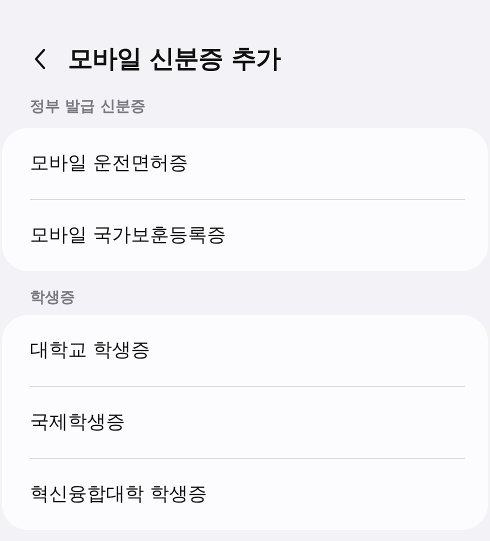 The height and width of the screenshot is (541, 490). Describe the element at coordinates (109, 163) in the screenshot. I see `list-item: 모바일 운전면허증` at that location.